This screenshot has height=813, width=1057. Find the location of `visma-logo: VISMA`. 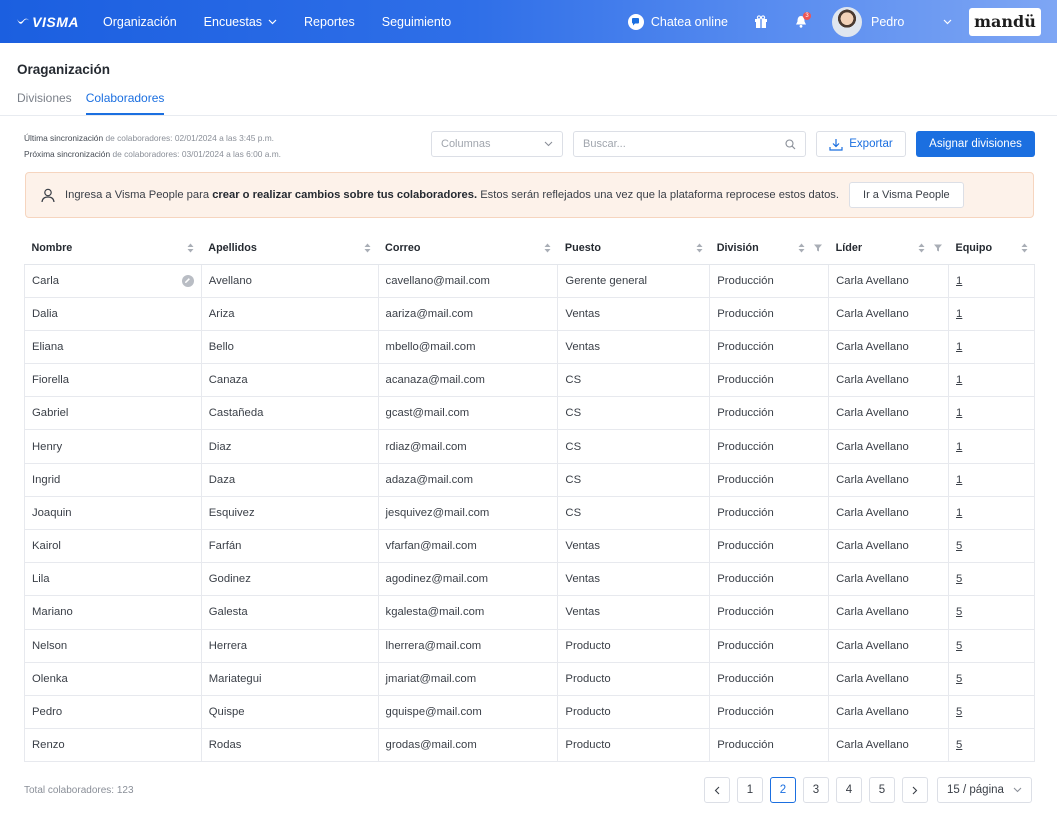

visma-logo: VISMA is located at coordinates (48, 22).